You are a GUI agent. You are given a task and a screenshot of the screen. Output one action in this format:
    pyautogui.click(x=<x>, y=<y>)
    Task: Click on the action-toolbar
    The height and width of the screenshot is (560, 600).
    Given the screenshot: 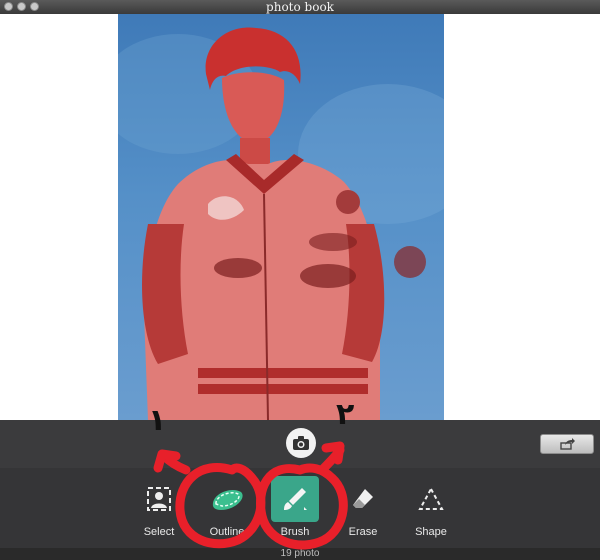 What is the action you would take?
    pyautogui.click(x=300, y=444)
    